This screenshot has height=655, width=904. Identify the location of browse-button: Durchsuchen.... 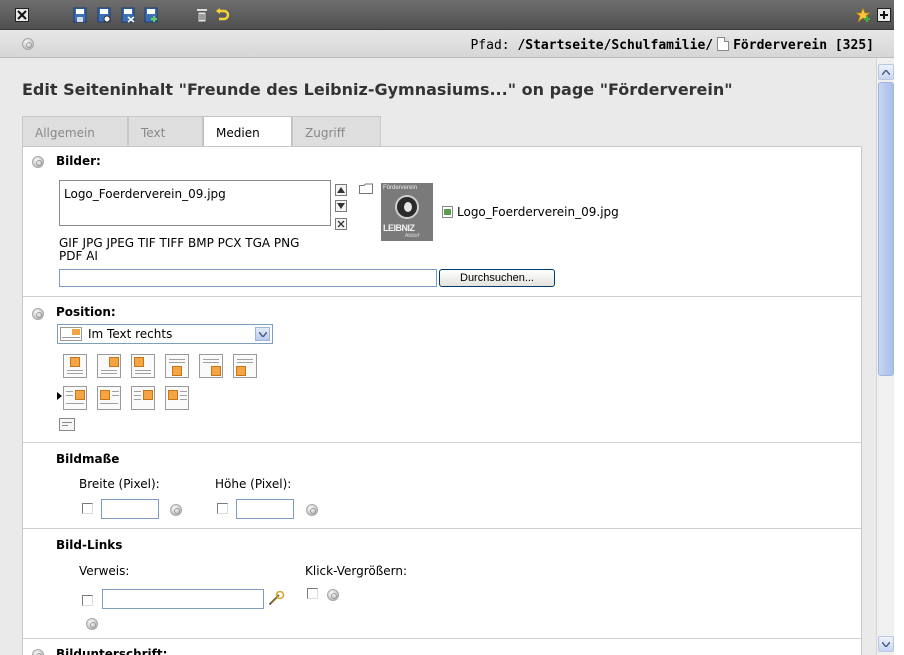
(497, 278).